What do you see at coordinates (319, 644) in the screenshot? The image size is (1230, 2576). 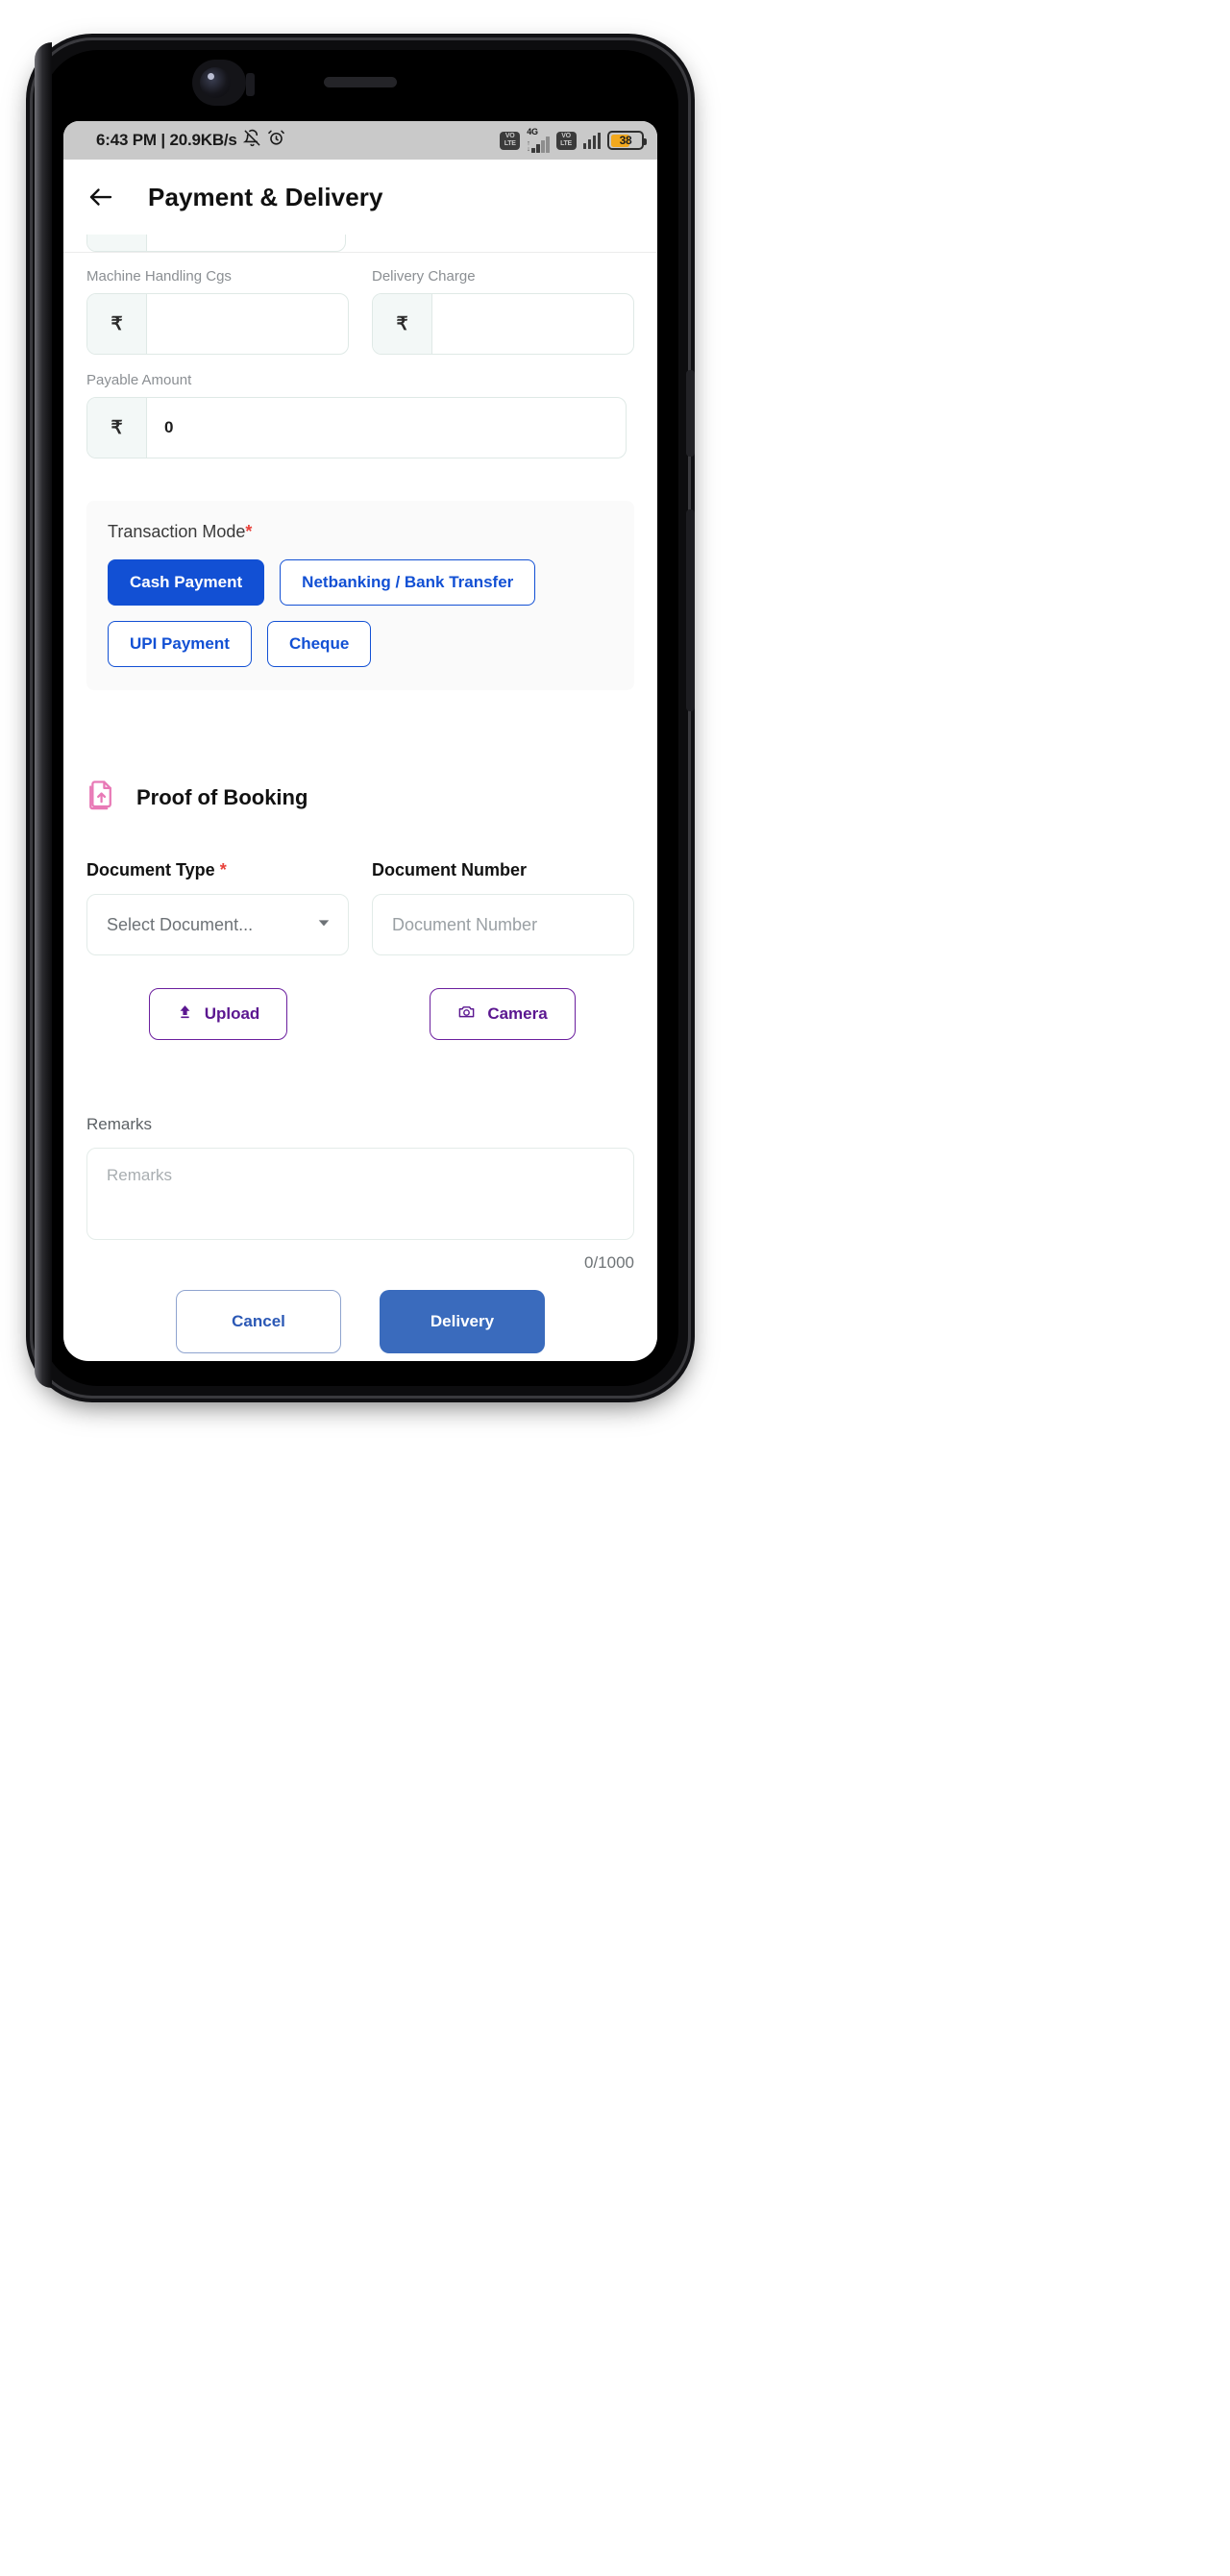 I see `mode-button-cheque: Cheque` at bounding box center [319, 644].